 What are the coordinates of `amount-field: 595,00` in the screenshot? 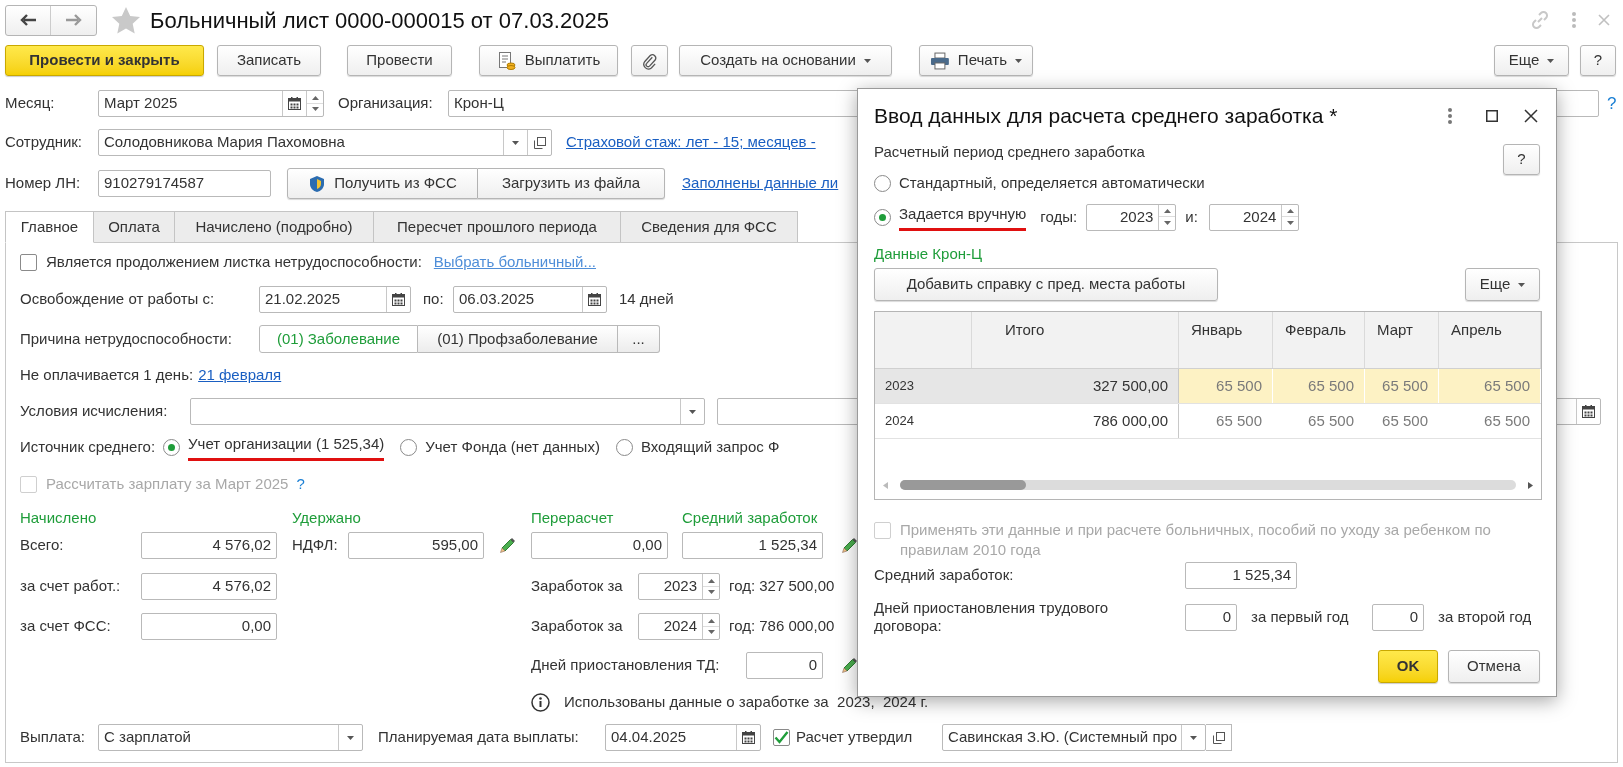 It's located at (416, 545).